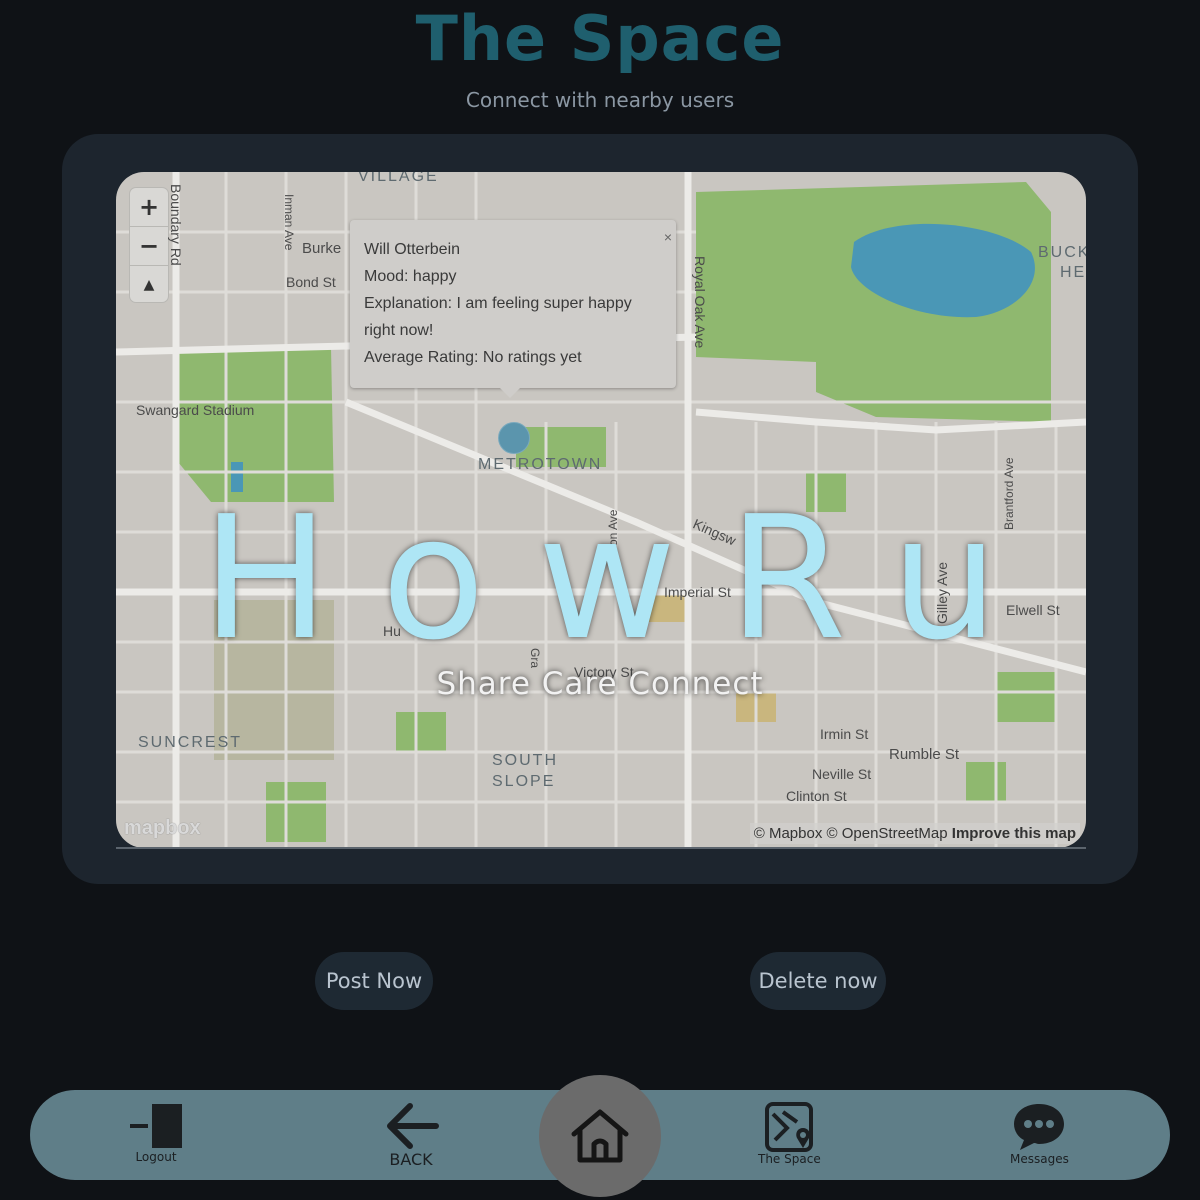 This screenshot has height=1200, width=1200. What do you see at coordinates (844, 734) in the screenshot?
I see `map-label-irmin: Irmin St` at bounding box center [844, 734].